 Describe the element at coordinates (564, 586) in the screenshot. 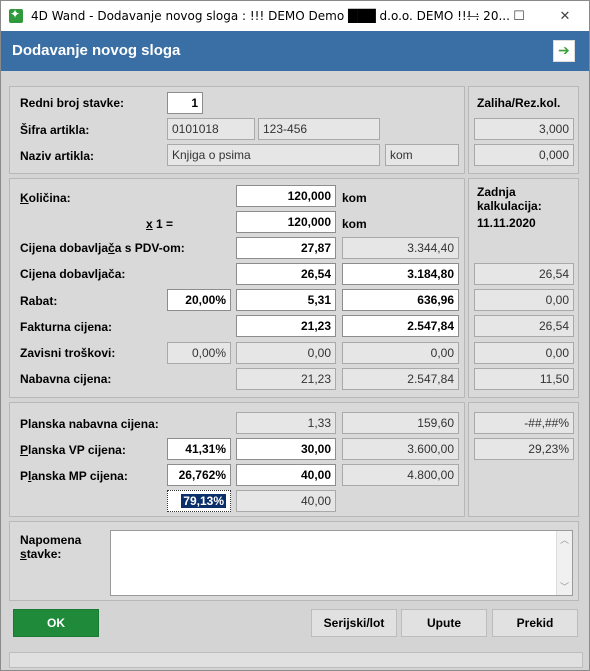

I see `scroll-down-icon: ﹀` at that location.